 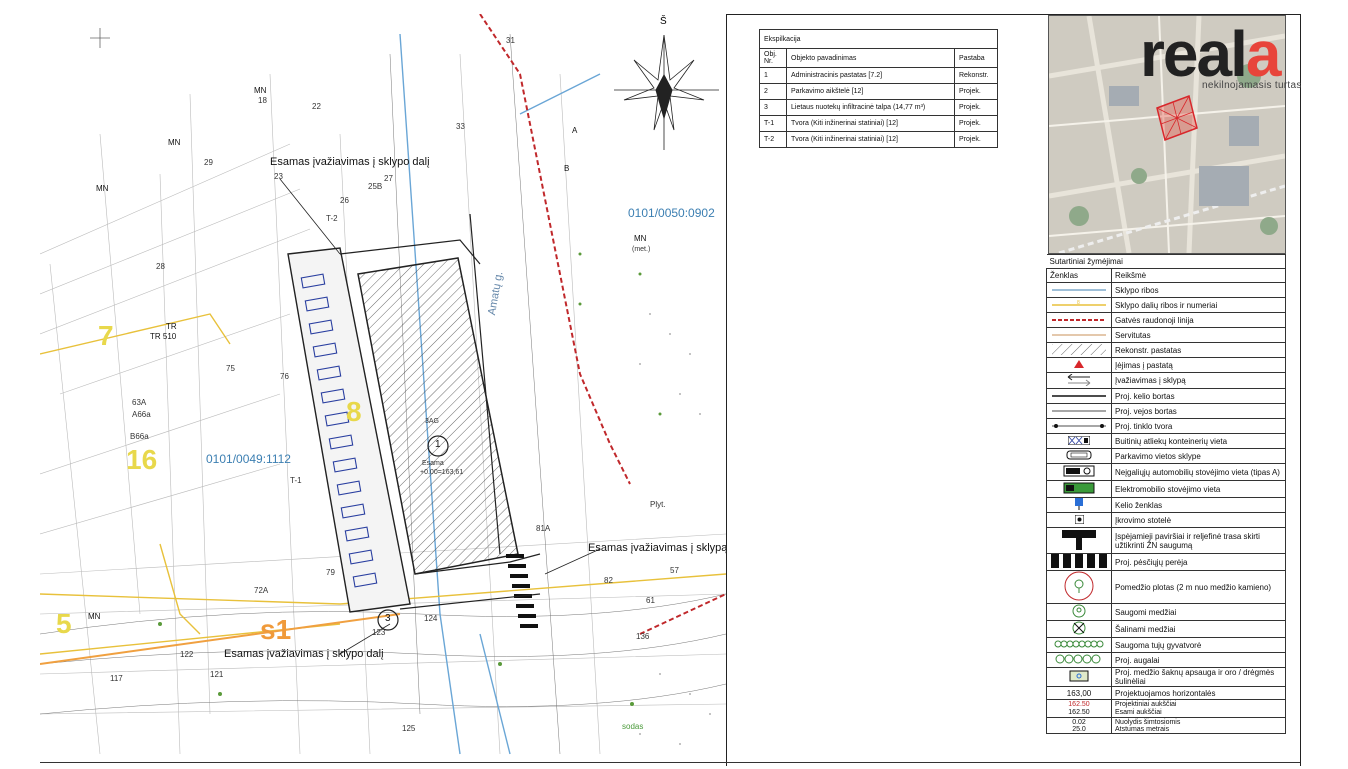 I want to click on legend-row: Rekonstr. pastatas, so click(x=1166, y=350).